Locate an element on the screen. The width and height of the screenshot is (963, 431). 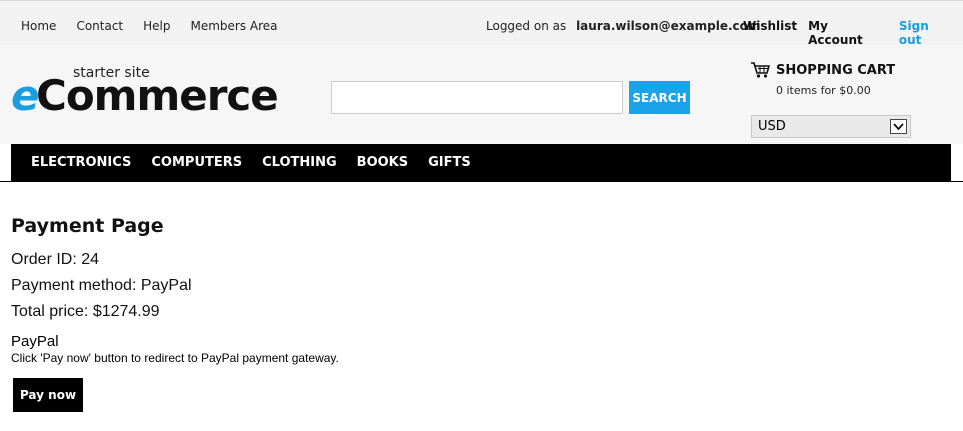
order-id: Order ID: 24 is located at coordinates (55, 259).